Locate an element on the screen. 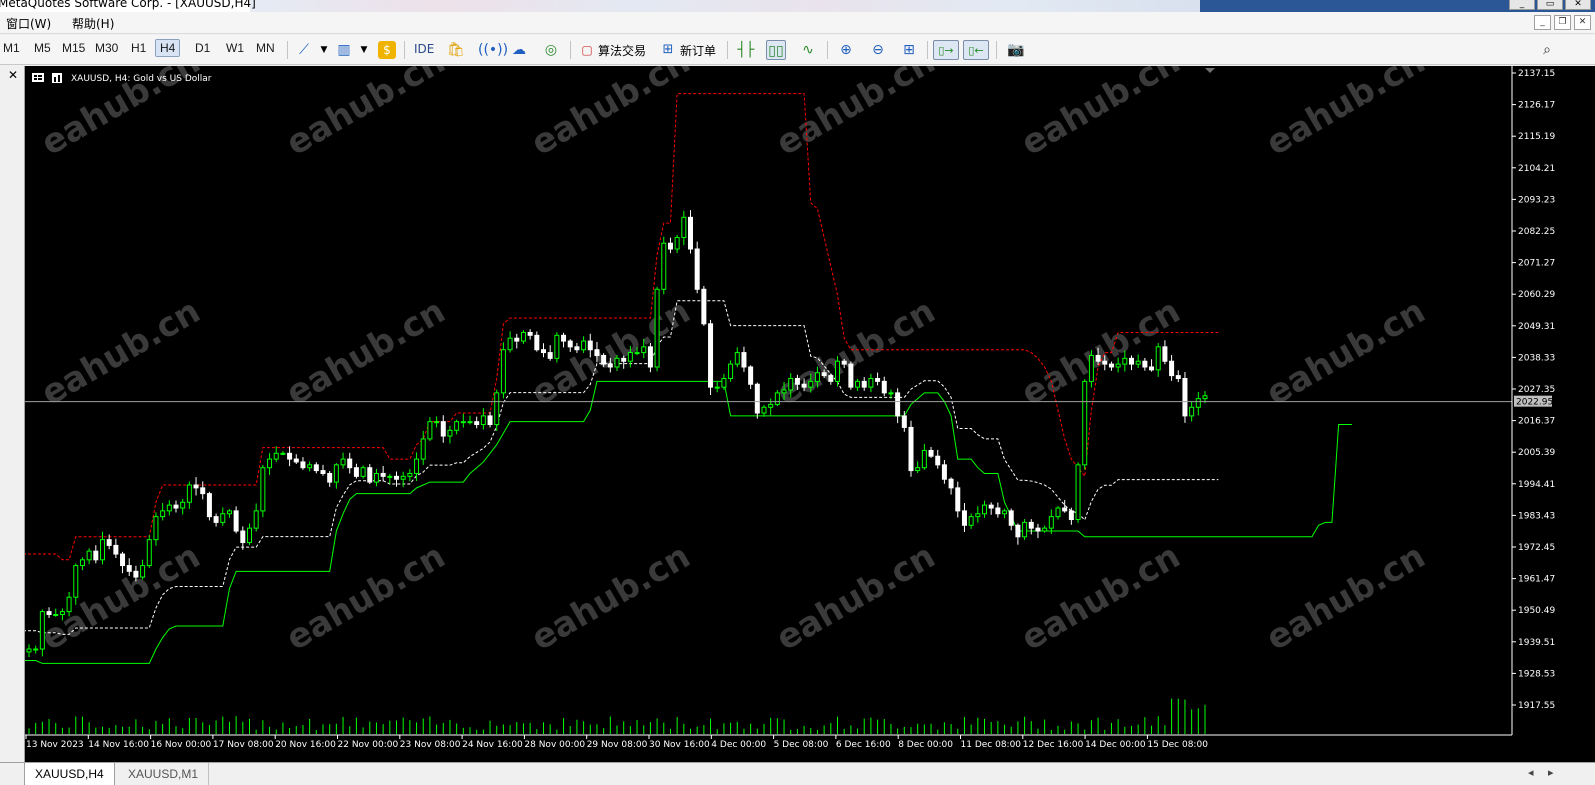  timeframe-h1: H1 is located at coordinates (138, 48).